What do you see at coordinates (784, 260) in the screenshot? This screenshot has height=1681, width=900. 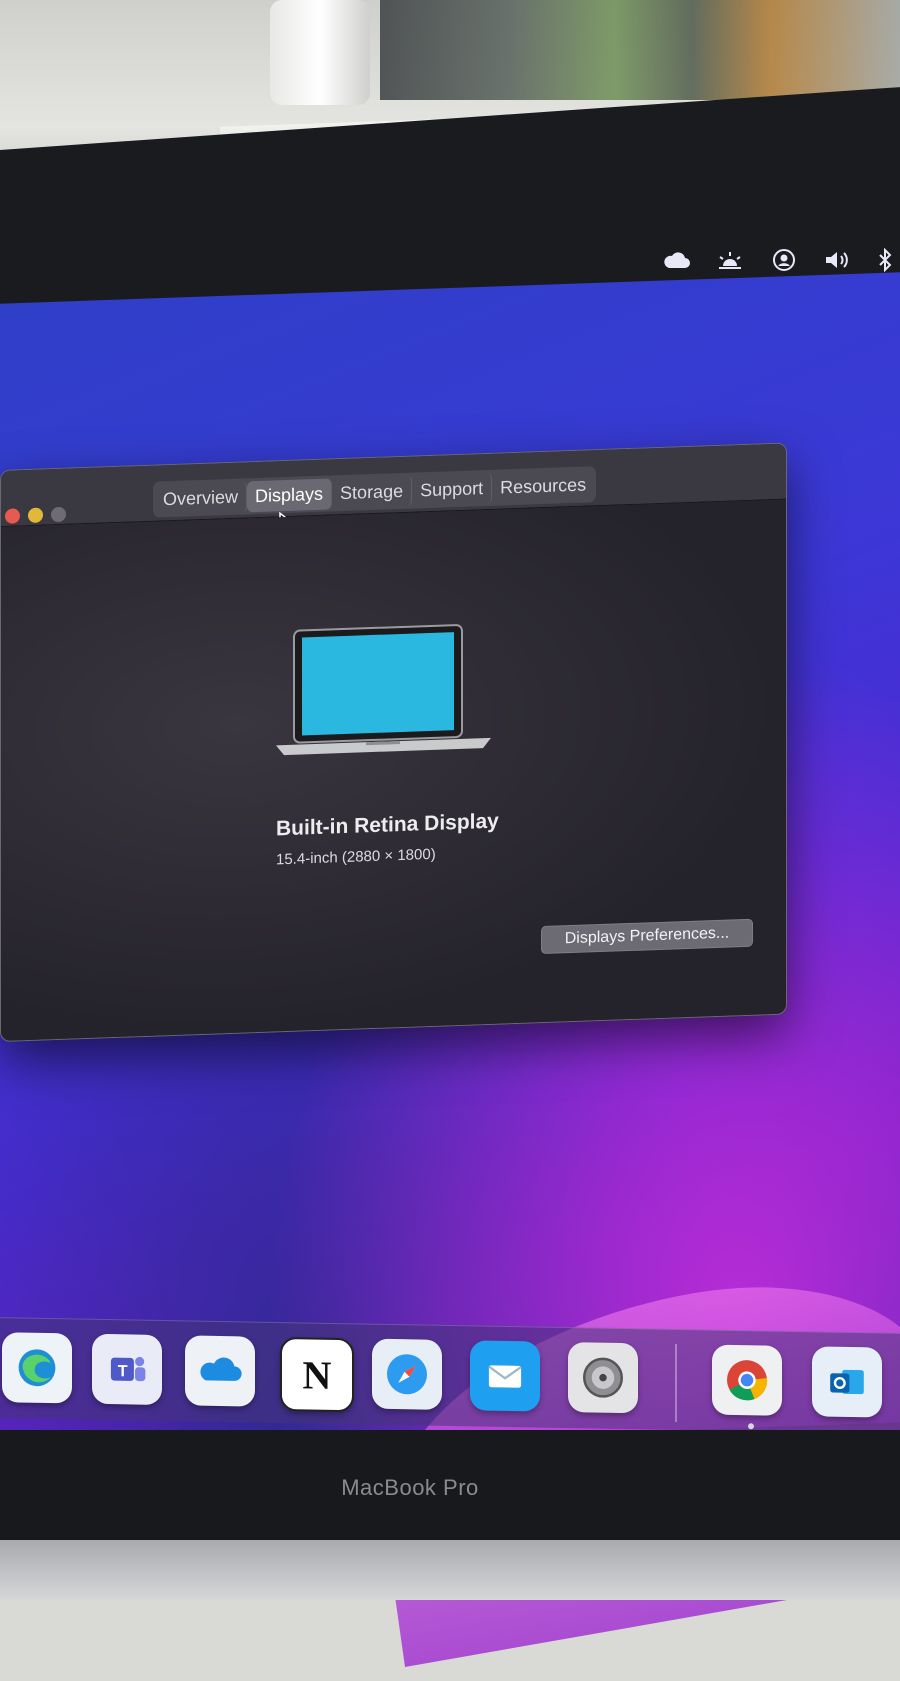 I see `user-icon` at bounding box center [784, 260].